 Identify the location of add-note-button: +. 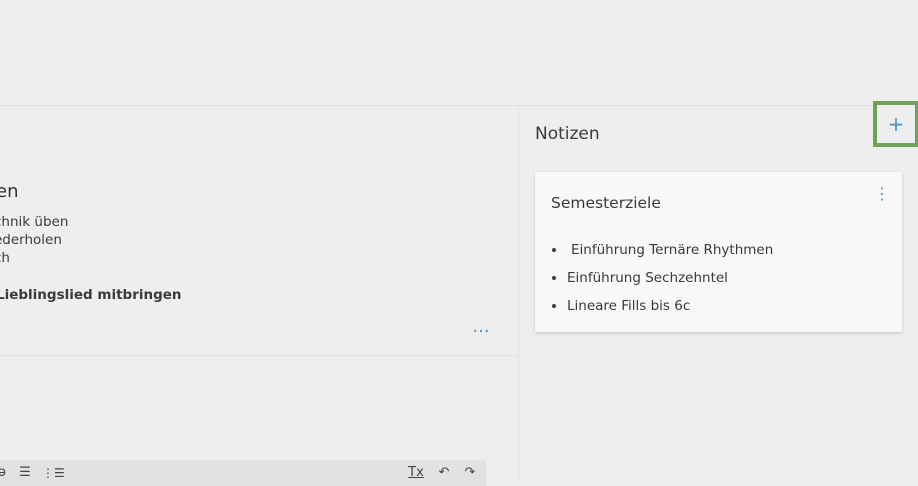
(895, 124).